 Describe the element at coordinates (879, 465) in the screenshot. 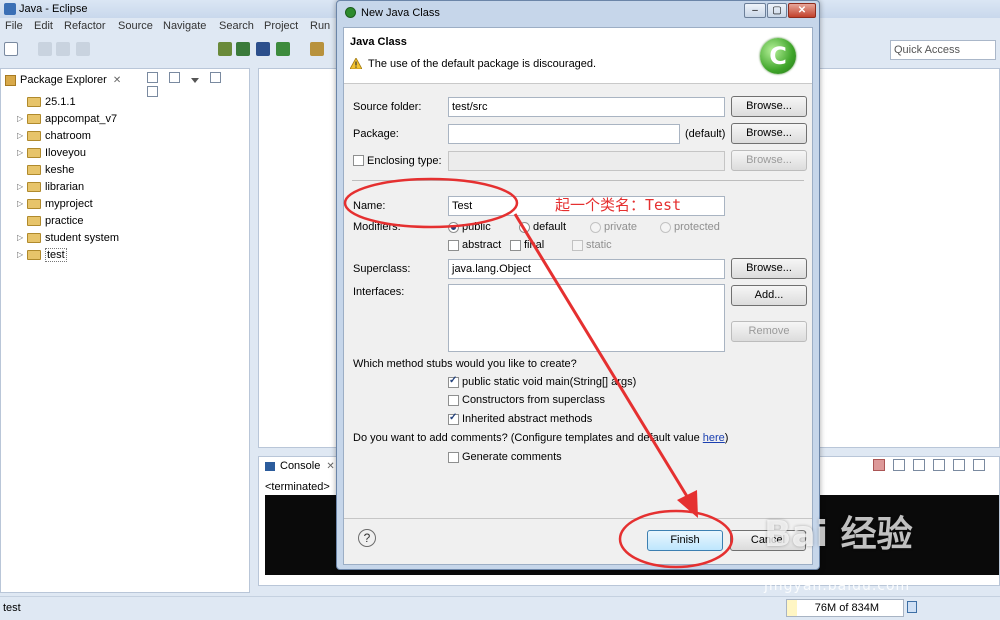

I see `terminate-icon` at that location.